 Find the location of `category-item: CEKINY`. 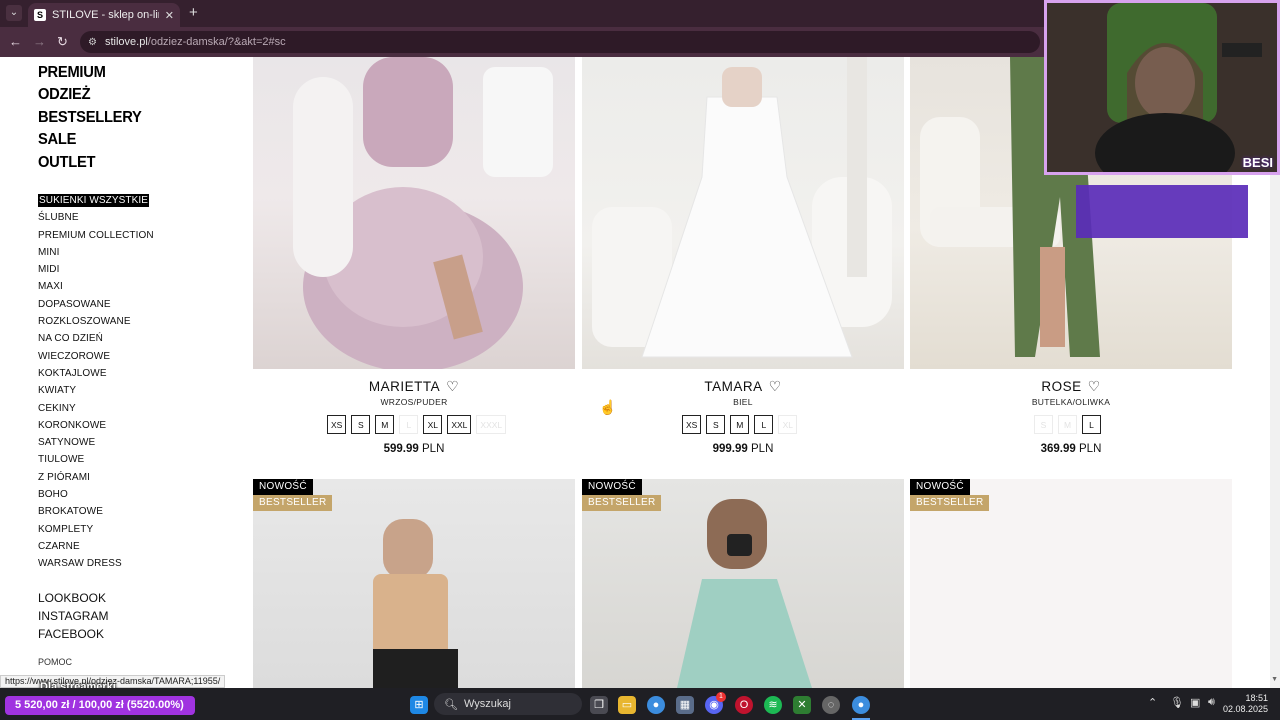

category-item: CEKINY is located at coordinates (96, 408).